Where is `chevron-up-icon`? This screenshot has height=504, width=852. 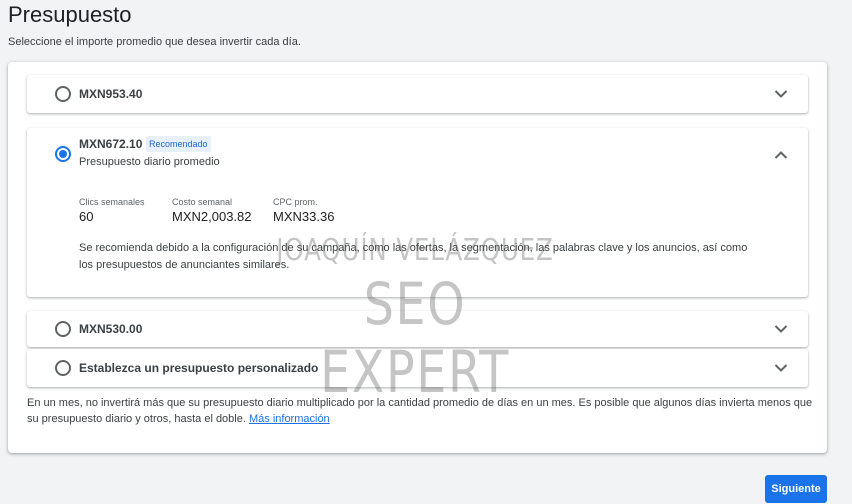
chevron-up-icon is located at coordinates (781, 155).